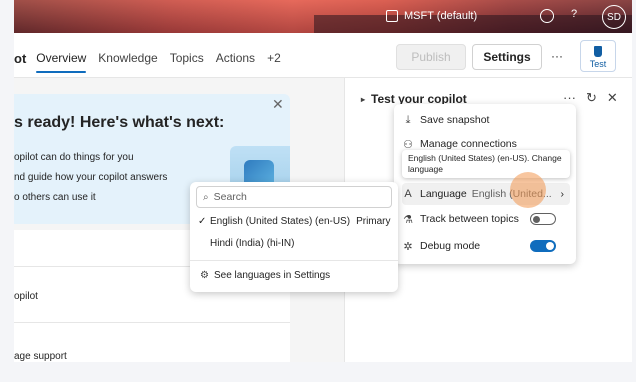  What do you see at coordinates (392, 16) in the screenshot?
I see `environment-icon` at bounding box center [392, 16].